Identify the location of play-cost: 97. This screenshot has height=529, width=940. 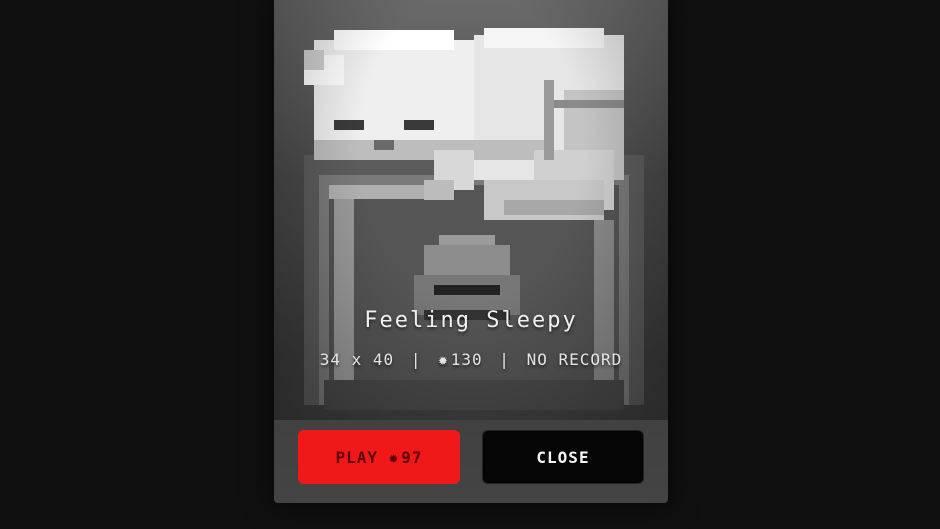
(412, 457).